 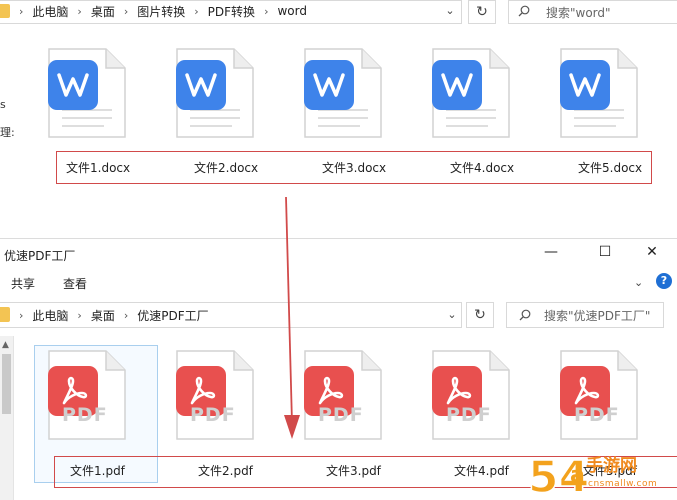 What do you see at coordinates (605, 252) in the screenshot?
I see `maximize-icon: ☐` at bounding box center [605, 252].